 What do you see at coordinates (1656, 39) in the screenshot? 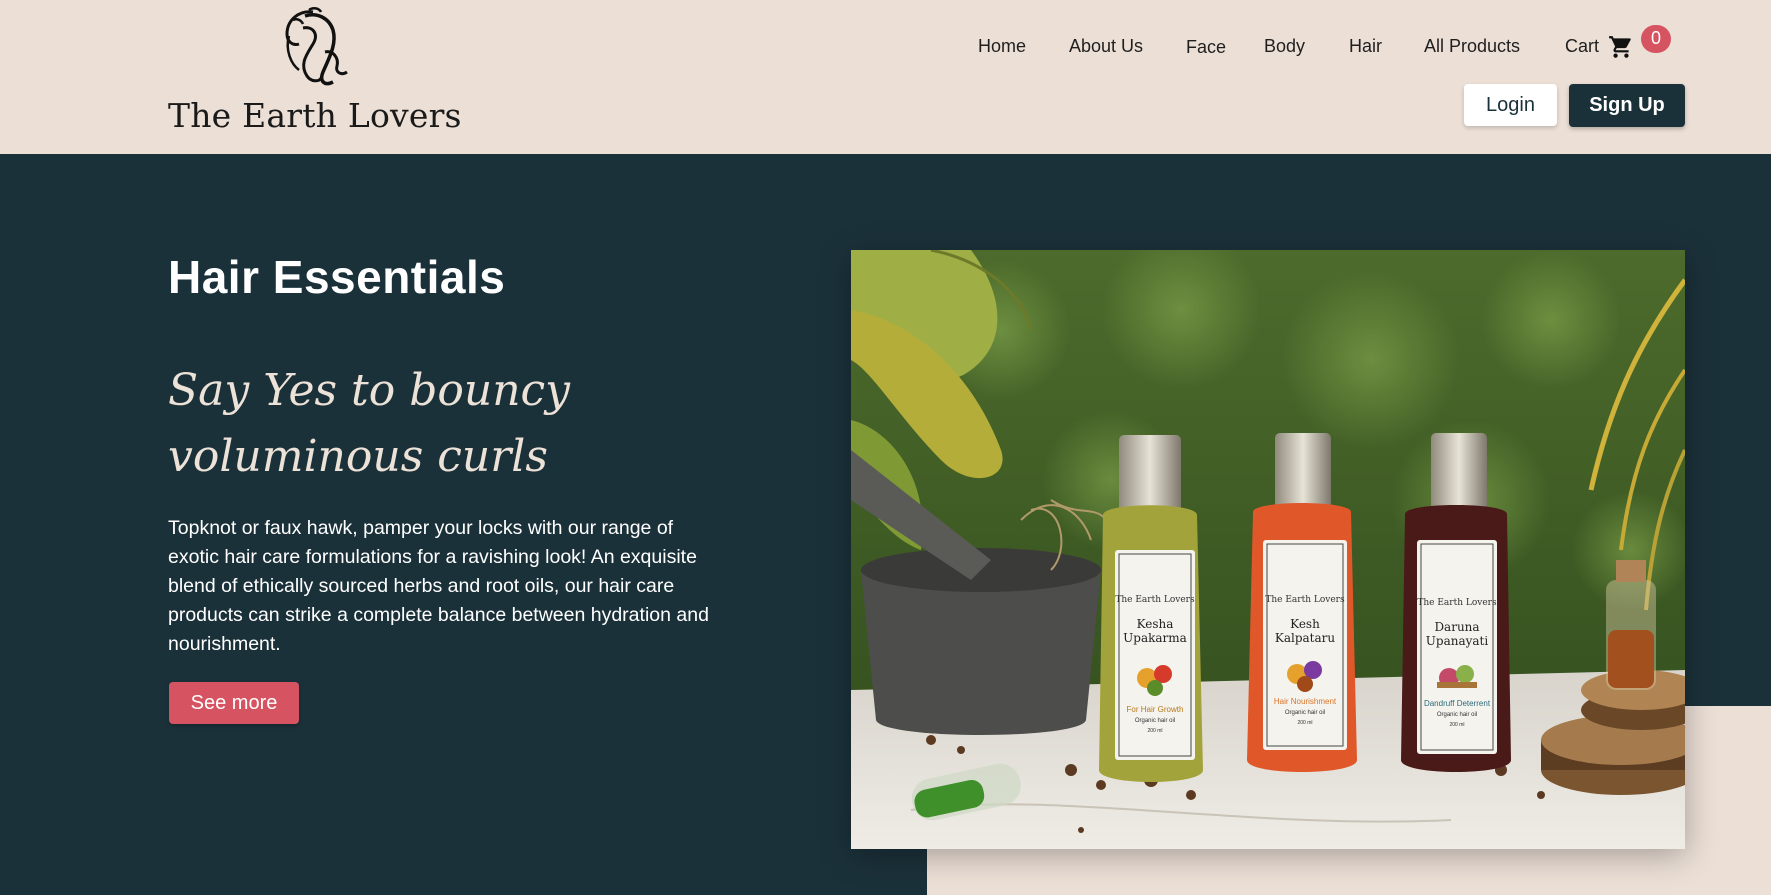
I see `cart-count-badge: 0` at bounding box center [1656, 39].